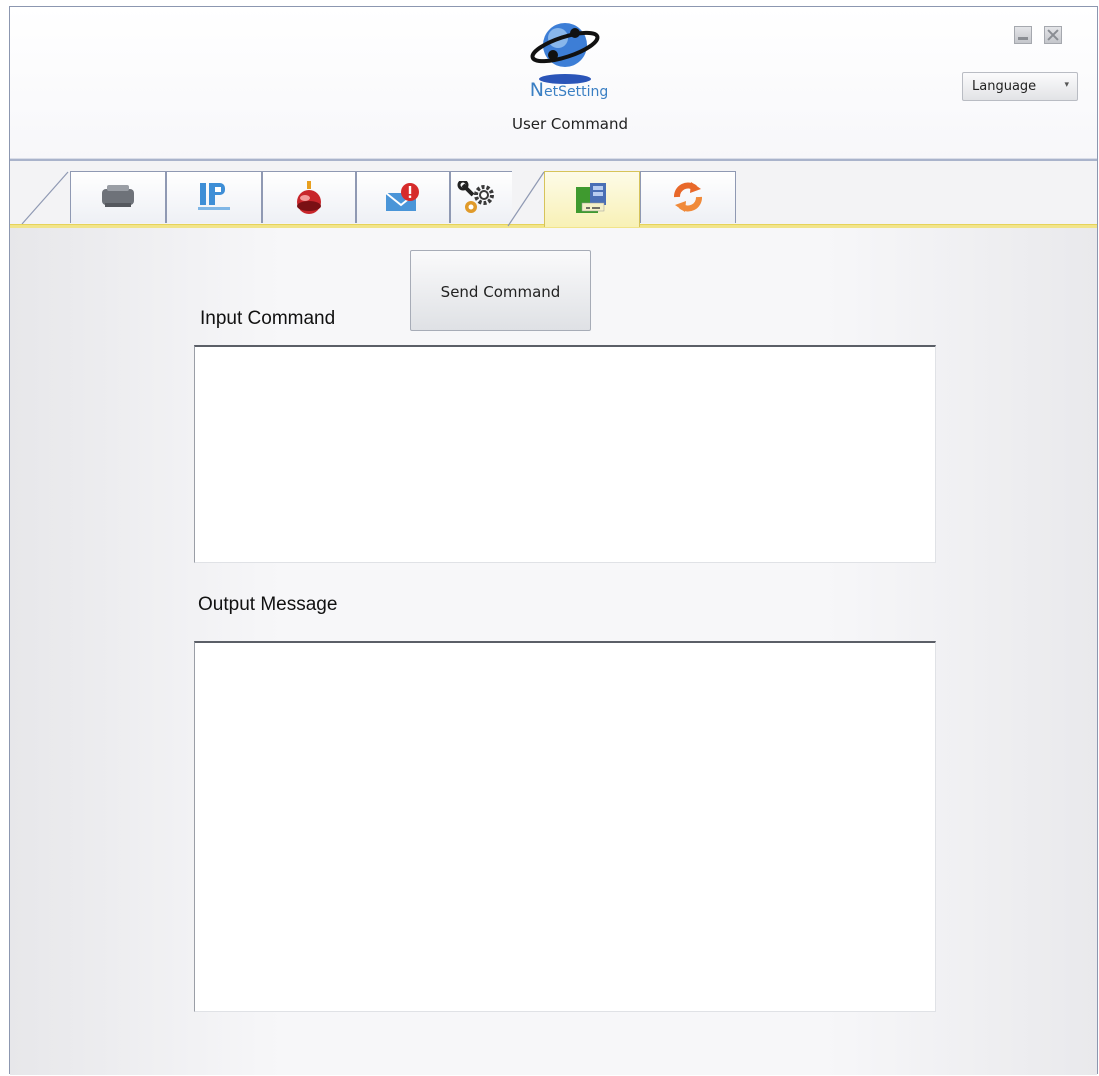  I want to click on language-label: Language, so click(1004, 86).